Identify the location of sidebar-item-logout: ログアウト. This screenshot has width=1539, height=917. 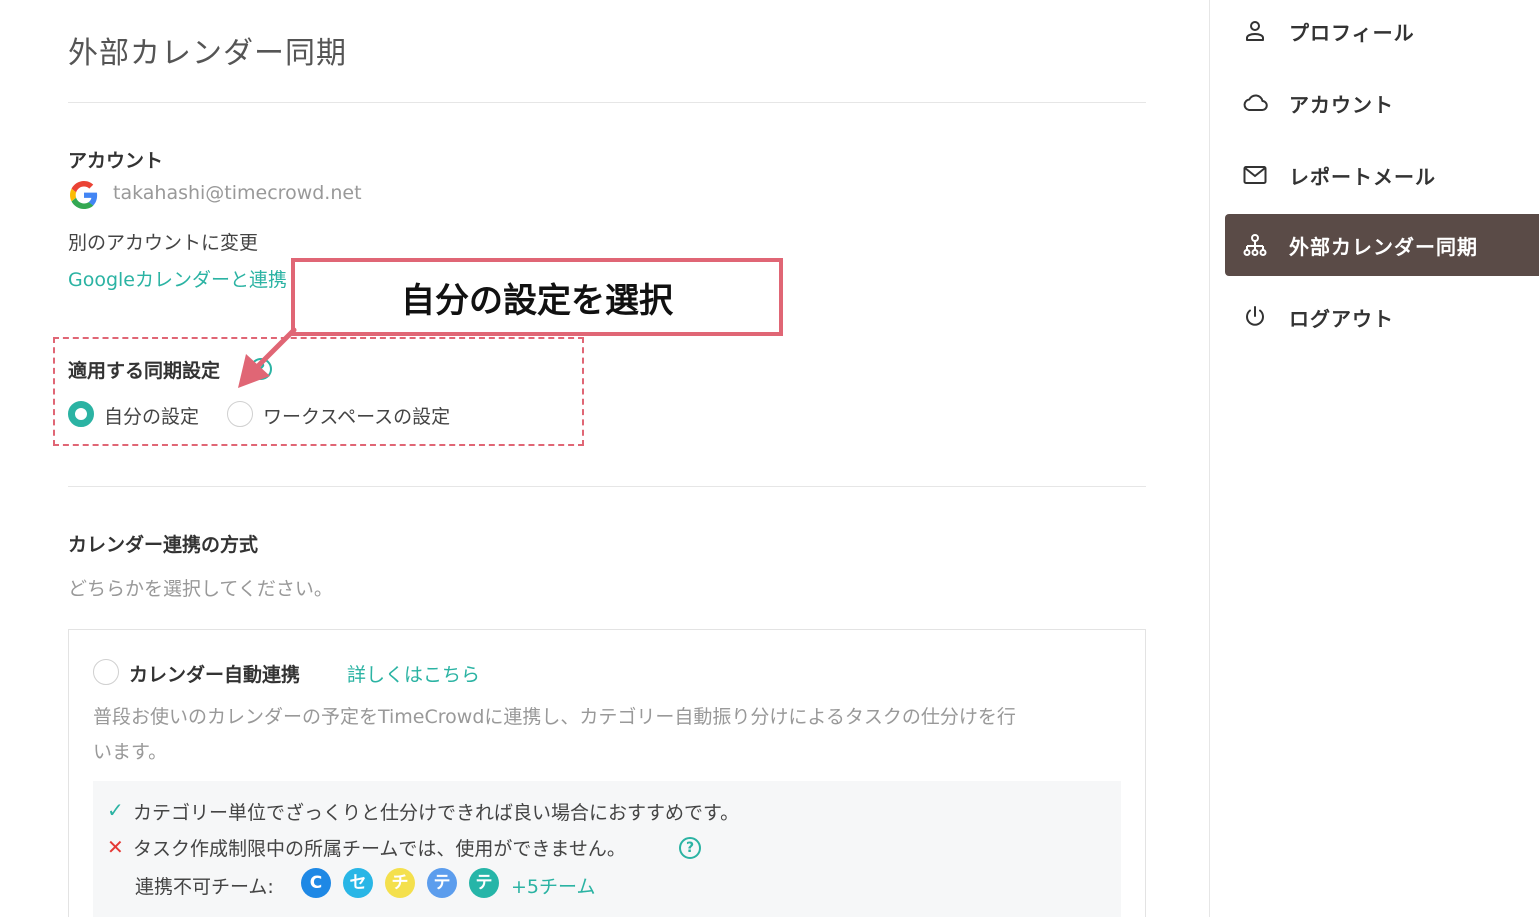
(1382, 317).